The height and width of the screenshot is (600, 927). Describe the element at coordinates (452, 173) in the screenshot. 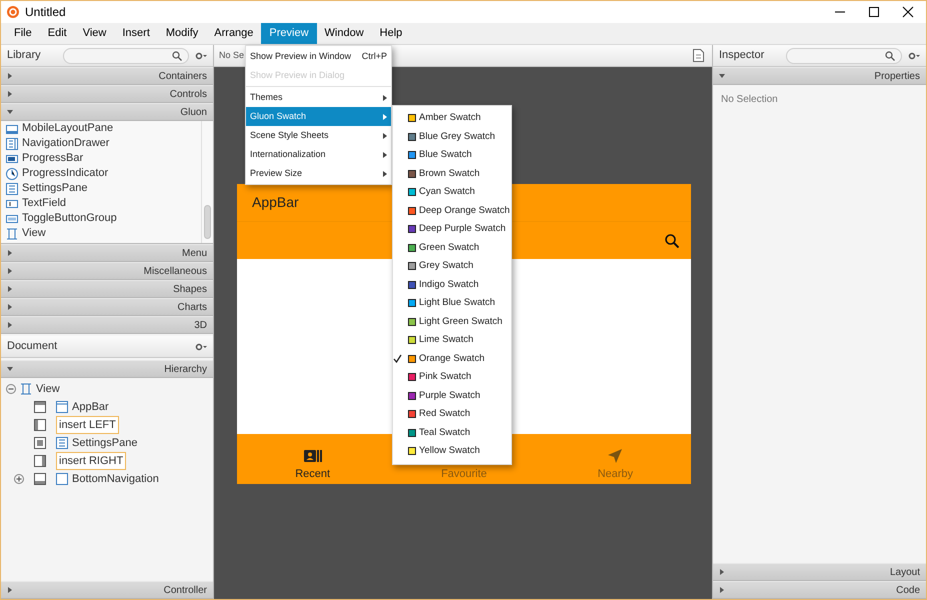

I see `menu-item: Brown Swatch` at that location.